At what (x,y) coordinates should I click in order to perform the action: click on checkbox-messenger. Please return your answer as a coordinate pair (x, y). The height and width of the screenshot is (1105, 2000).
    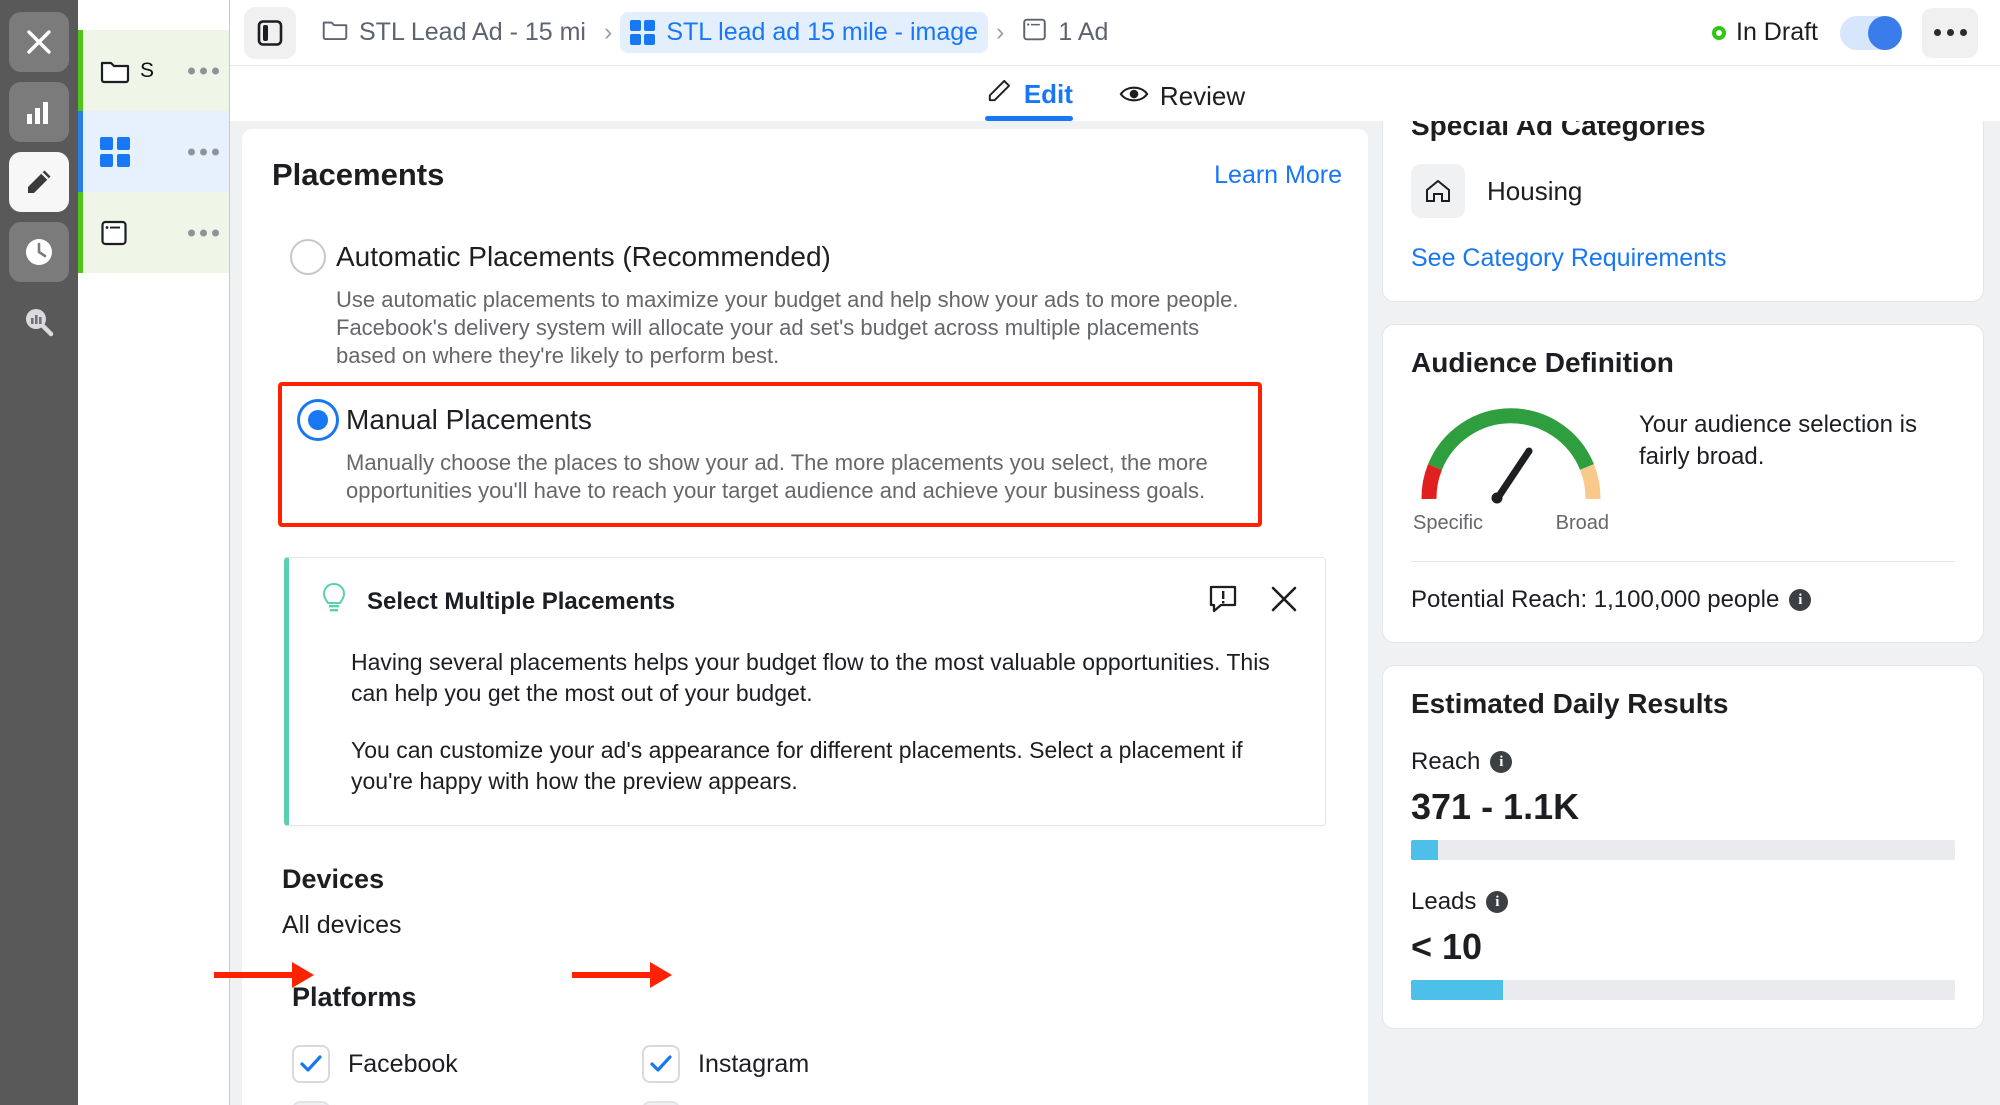
    Looking at the image, I should click on (661, 1103).